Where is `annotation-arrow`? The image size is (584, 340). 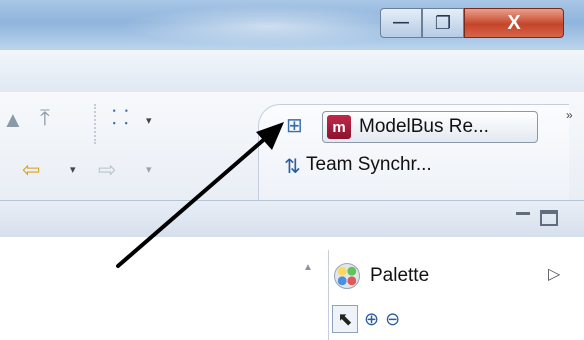 annotation-arrow is located at coordinates (200, 195).